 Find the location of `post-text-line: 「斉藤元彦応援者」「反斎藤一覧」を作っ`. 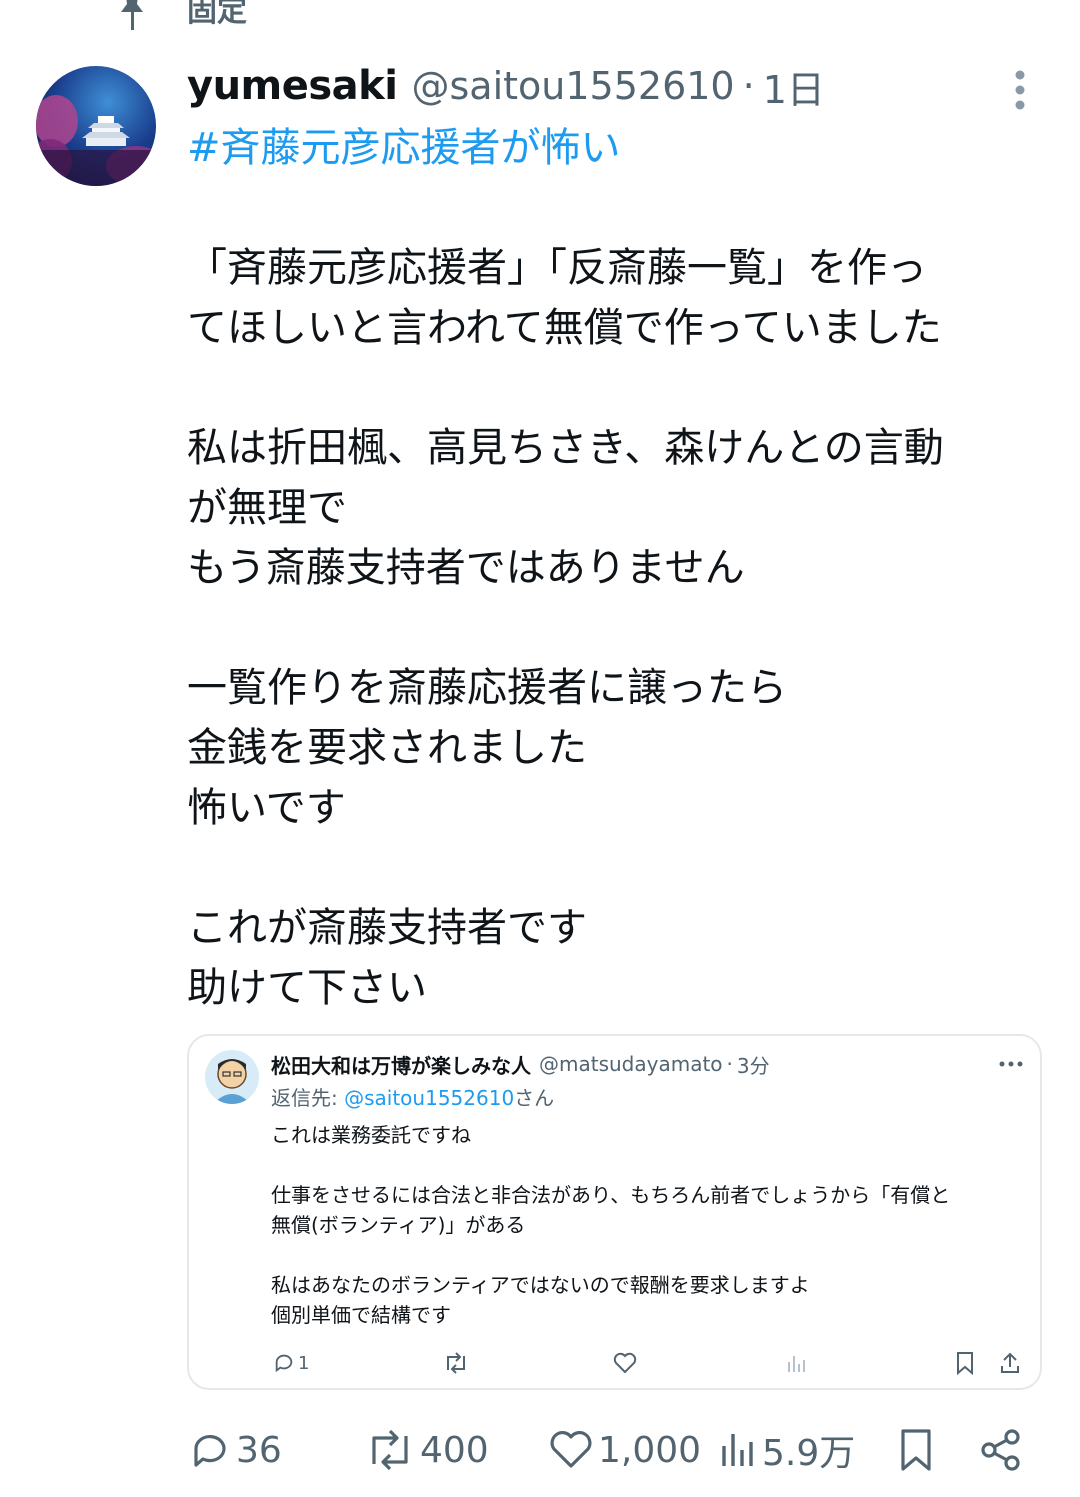

post-text-line: 「斉藤元彦応援者」「反斎藤一覧」を作っ is located at coordinates (557, 268).